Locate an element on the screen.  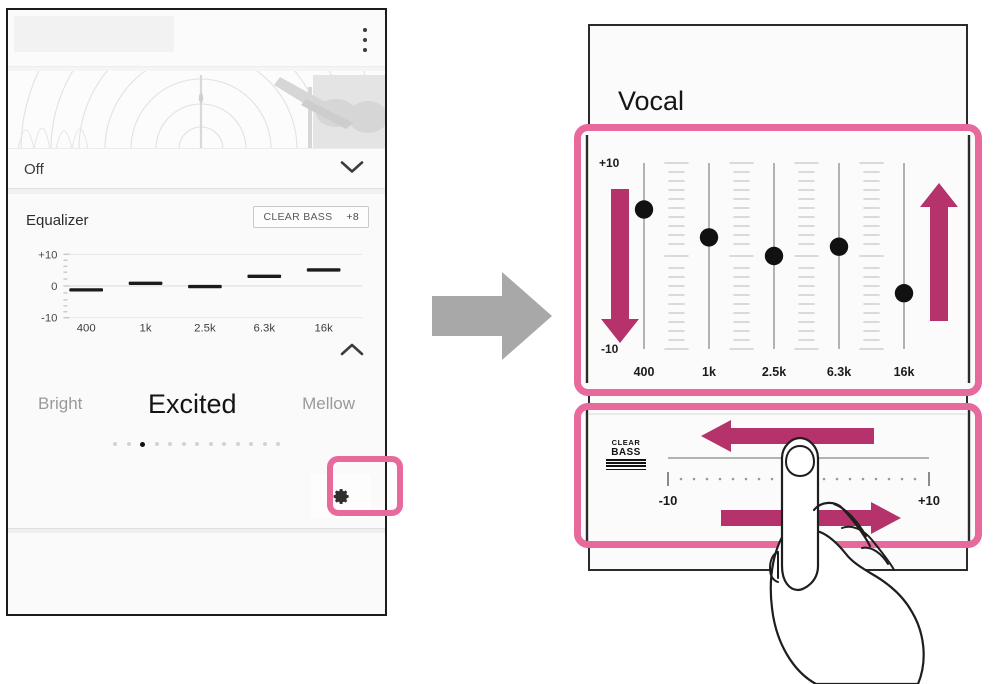
gear-icon is located at coordinates (341, 496).